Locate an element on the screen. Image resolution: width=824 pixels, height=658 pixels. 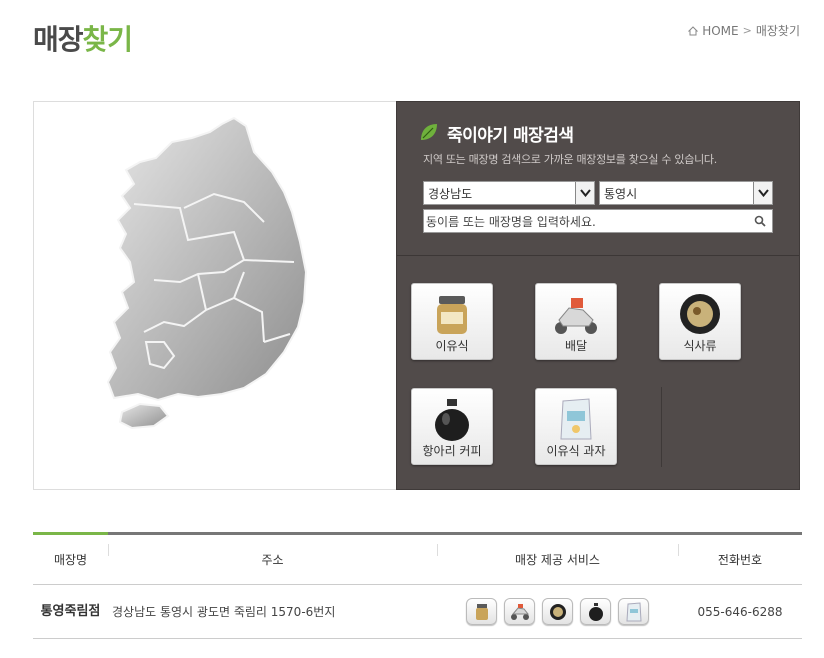
home-icon is located at coordinates (693, 30).